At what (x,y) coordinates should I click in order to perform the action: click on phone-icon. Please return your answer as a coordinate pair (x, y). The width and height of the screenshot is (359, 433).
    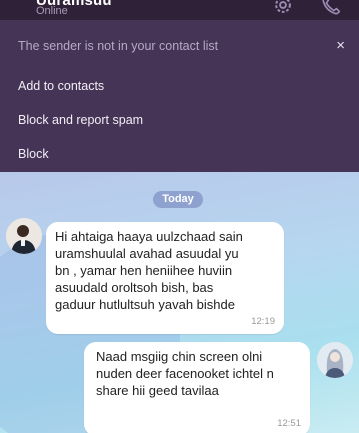
    Looking at the image, I should click on (331, 8).